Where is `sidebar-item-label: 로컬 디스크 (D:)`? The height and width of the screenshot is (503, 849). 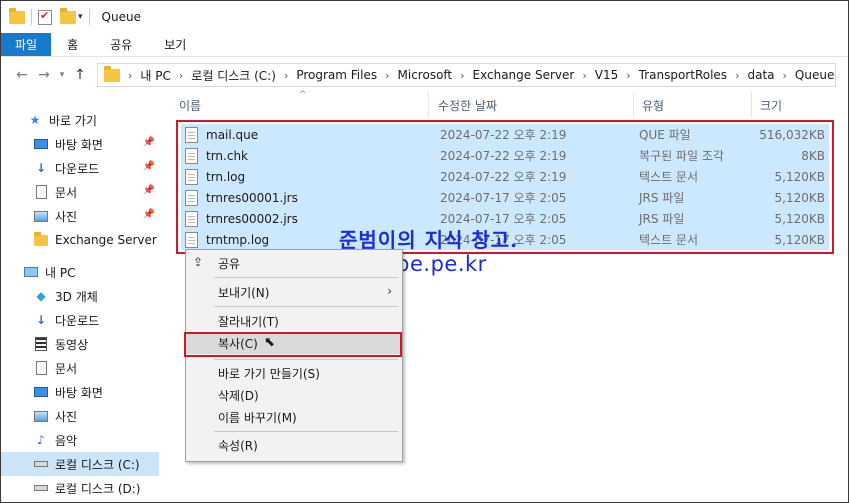 sidebar-item-label: 로컬 디스크 (D:) is located at coordinates (98, 488).